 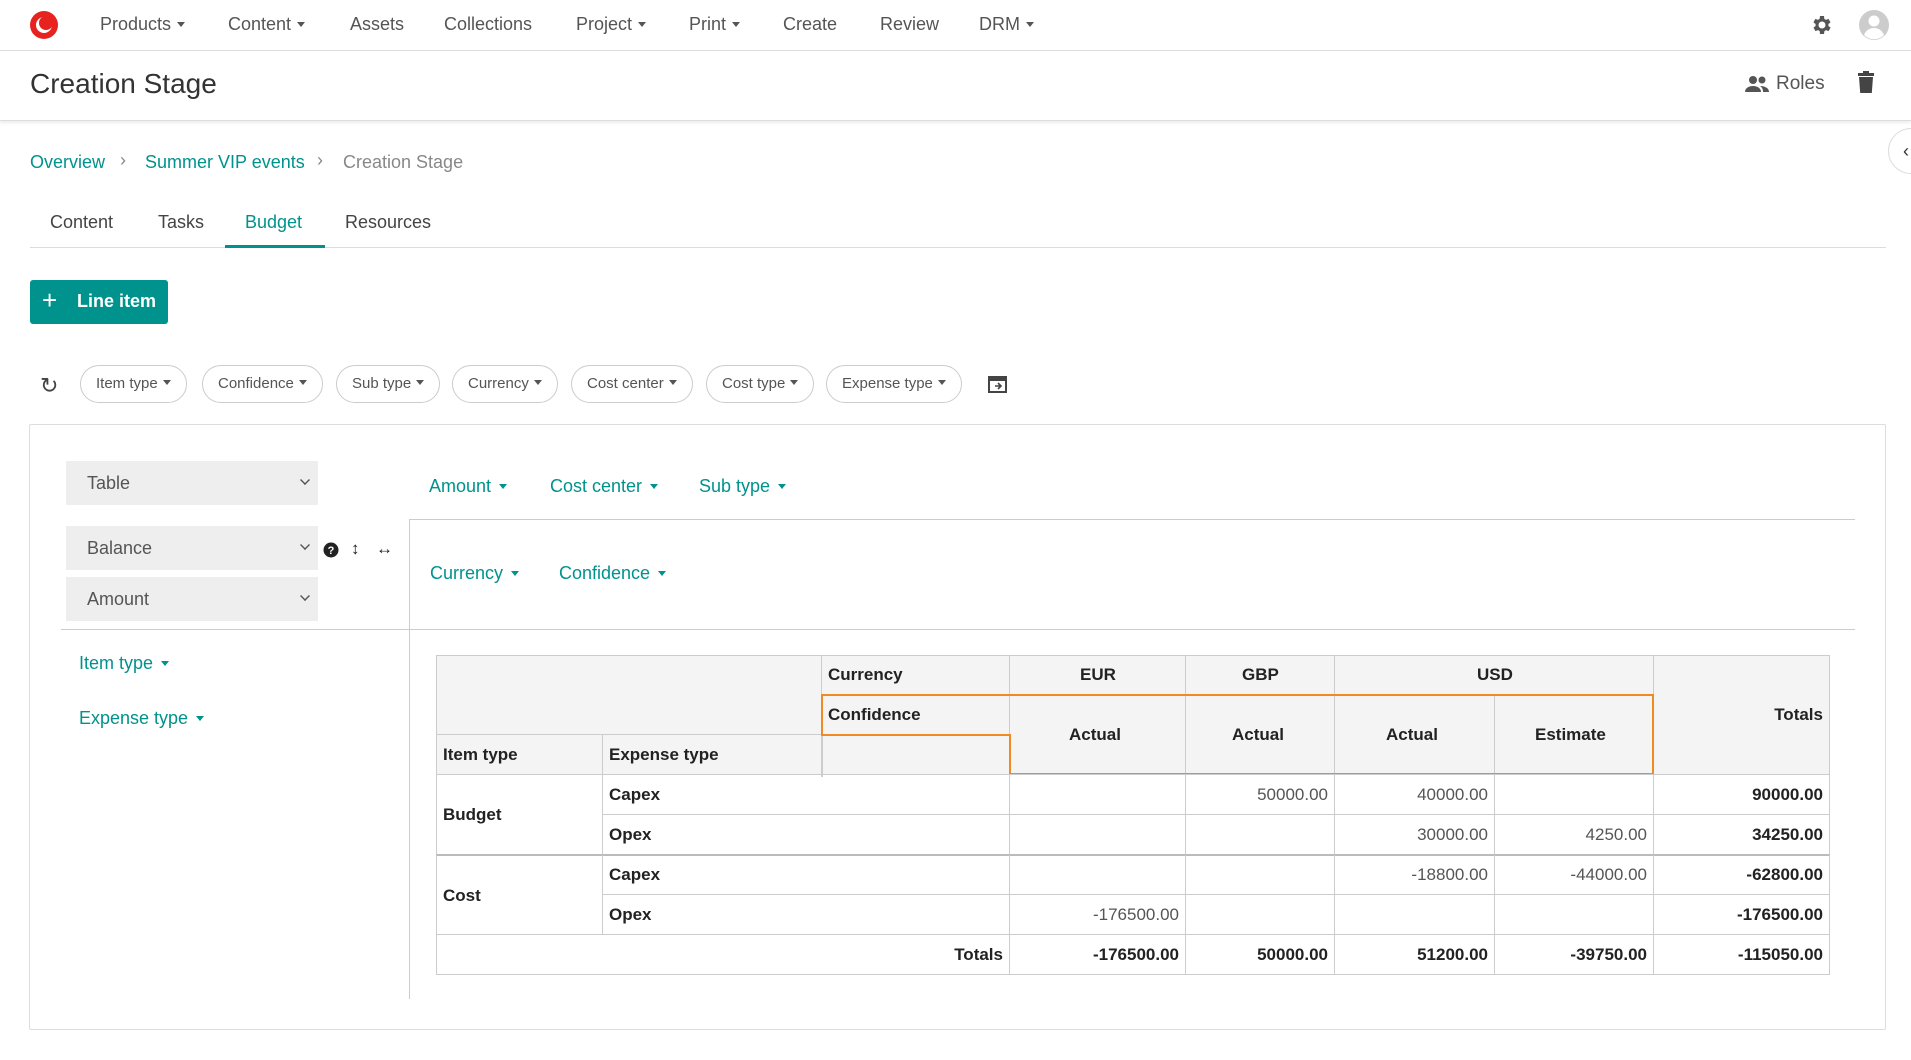 What do you see at coordinates (632, 384) in the screenshot?
I see `filter-cost-center: Cost center` at bounding box center [632, 384].